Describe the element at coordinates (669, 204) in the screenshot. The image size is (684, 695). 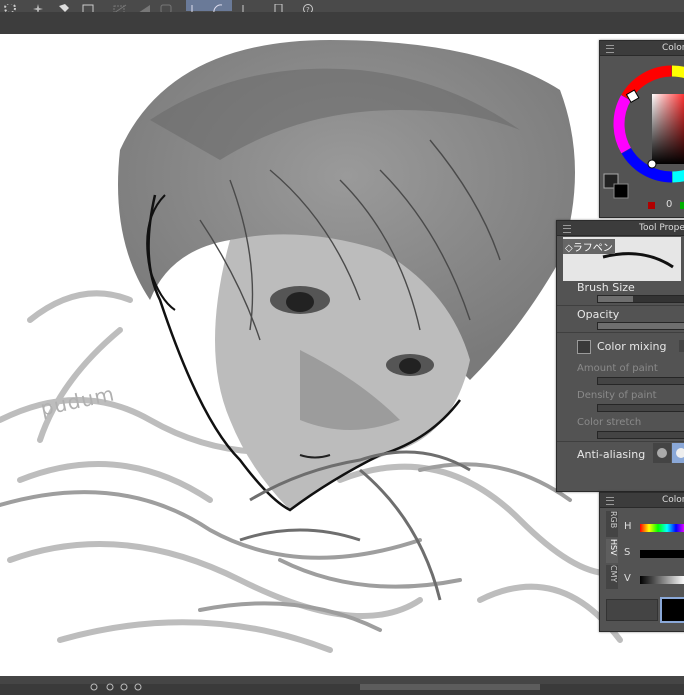
I see `value-zero: 0` at that location.